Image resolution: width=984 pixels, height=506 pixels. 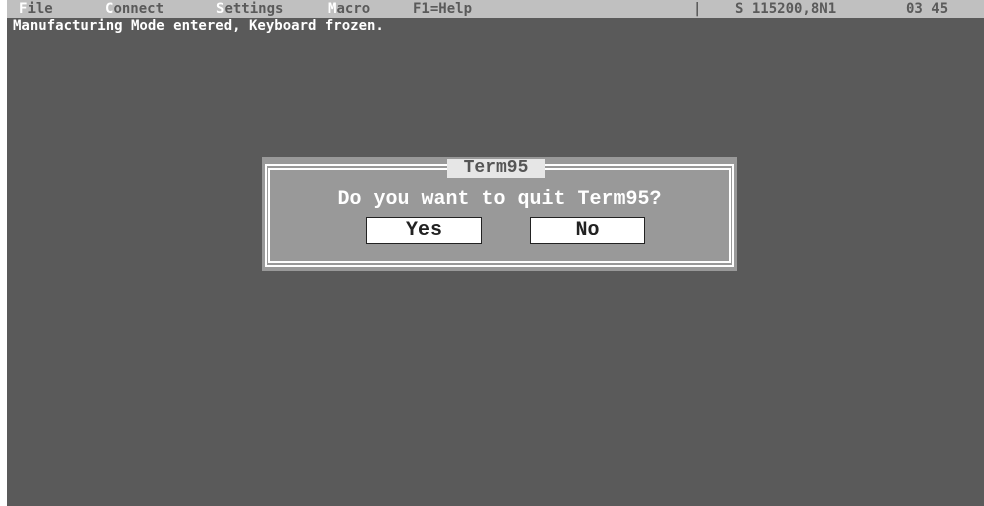 I want to click on clock: 03 45, so click(x=927, y=9).